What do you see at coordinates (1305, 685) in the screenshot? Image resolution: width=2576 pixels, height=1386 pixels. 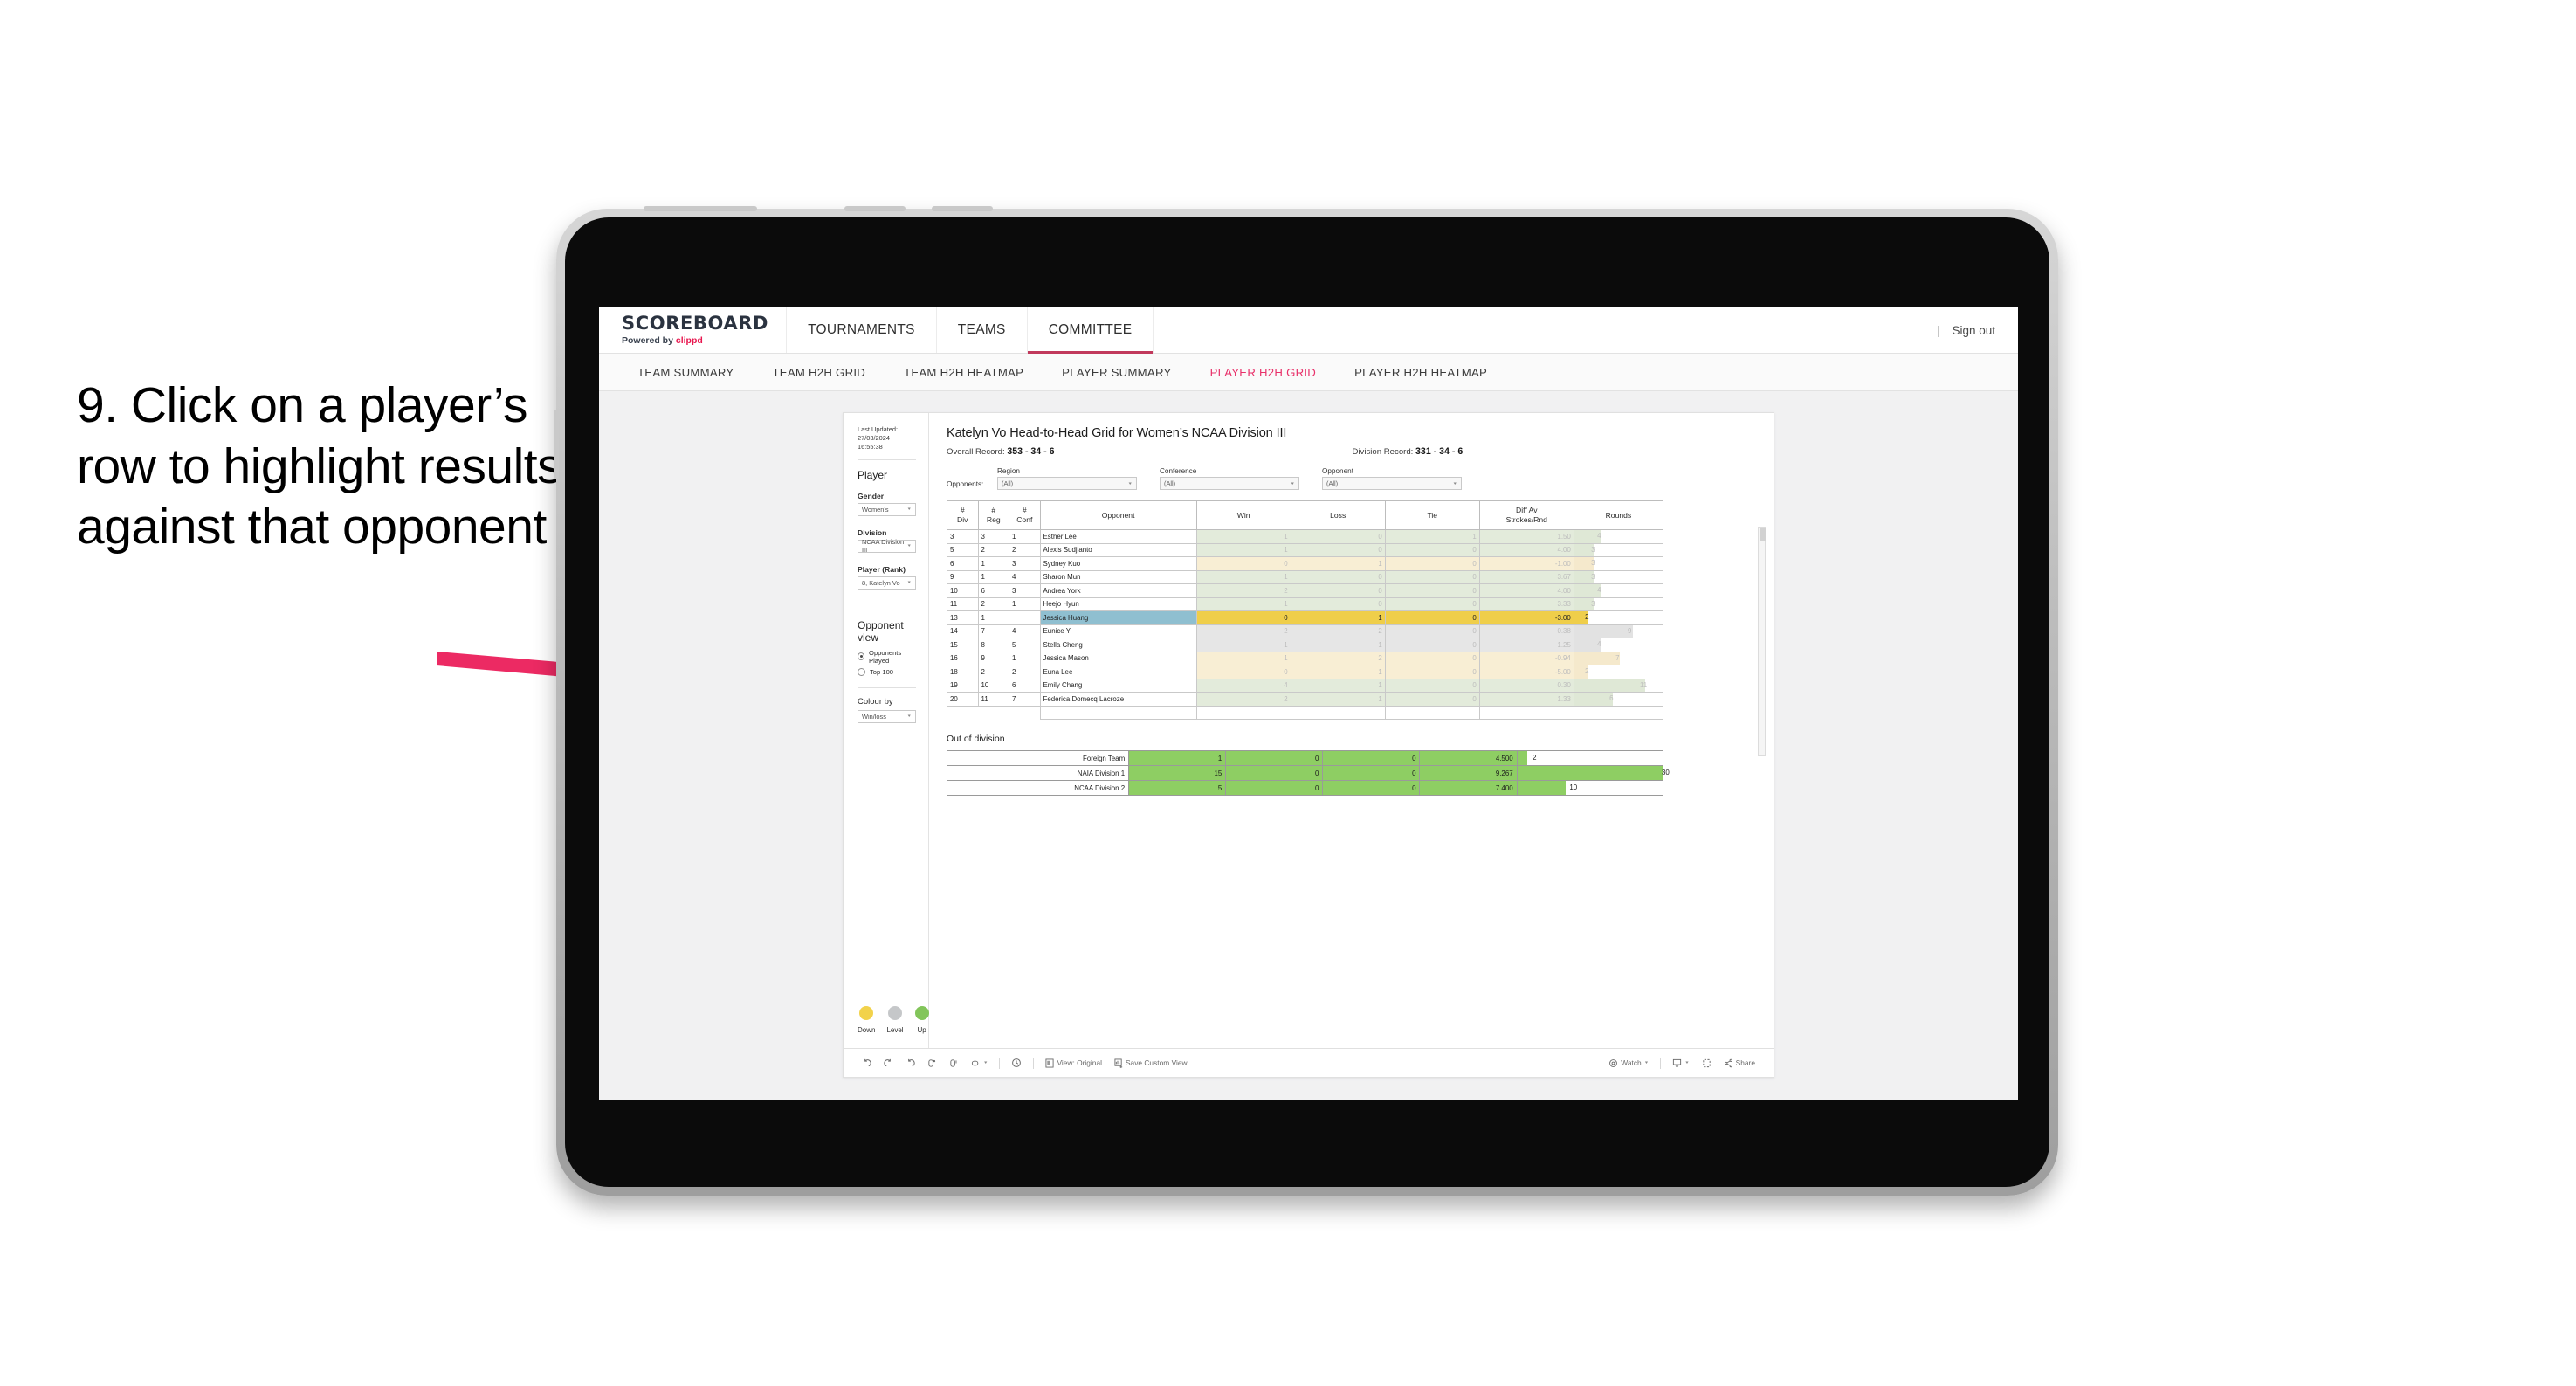 I see `table-row: 19 10 6 Emily Chang 4 1 0 0.30 11` at bounding box center [1305, 685].